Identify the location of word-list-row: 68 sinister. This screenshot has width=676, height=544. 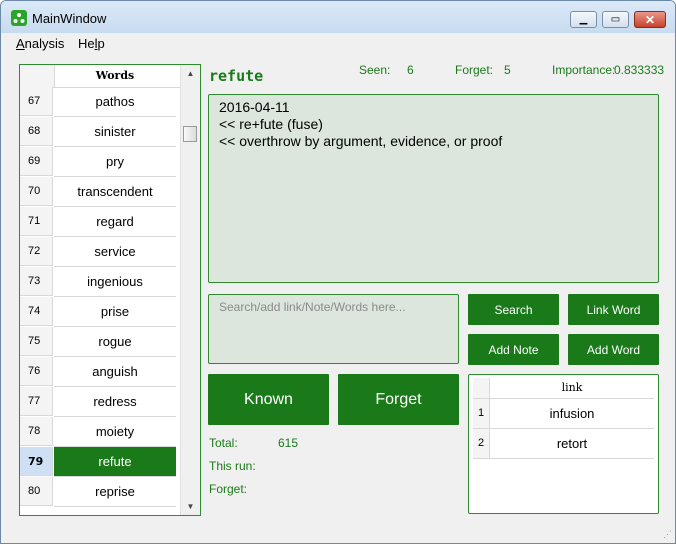
(99, 132).